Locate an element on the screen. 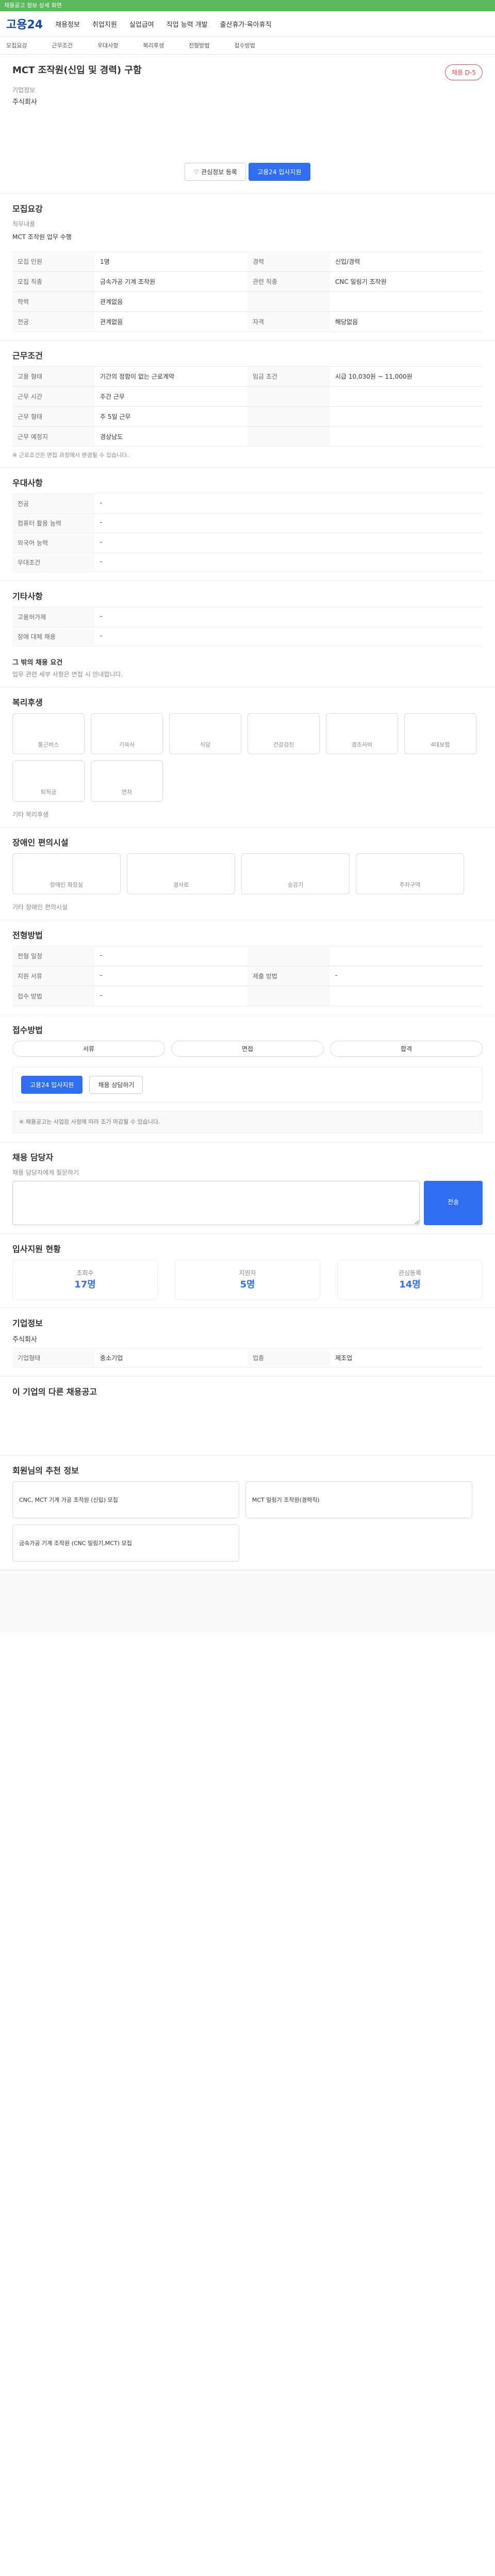  etc-key: 고용허가제 is located at coordinates (54, 617).